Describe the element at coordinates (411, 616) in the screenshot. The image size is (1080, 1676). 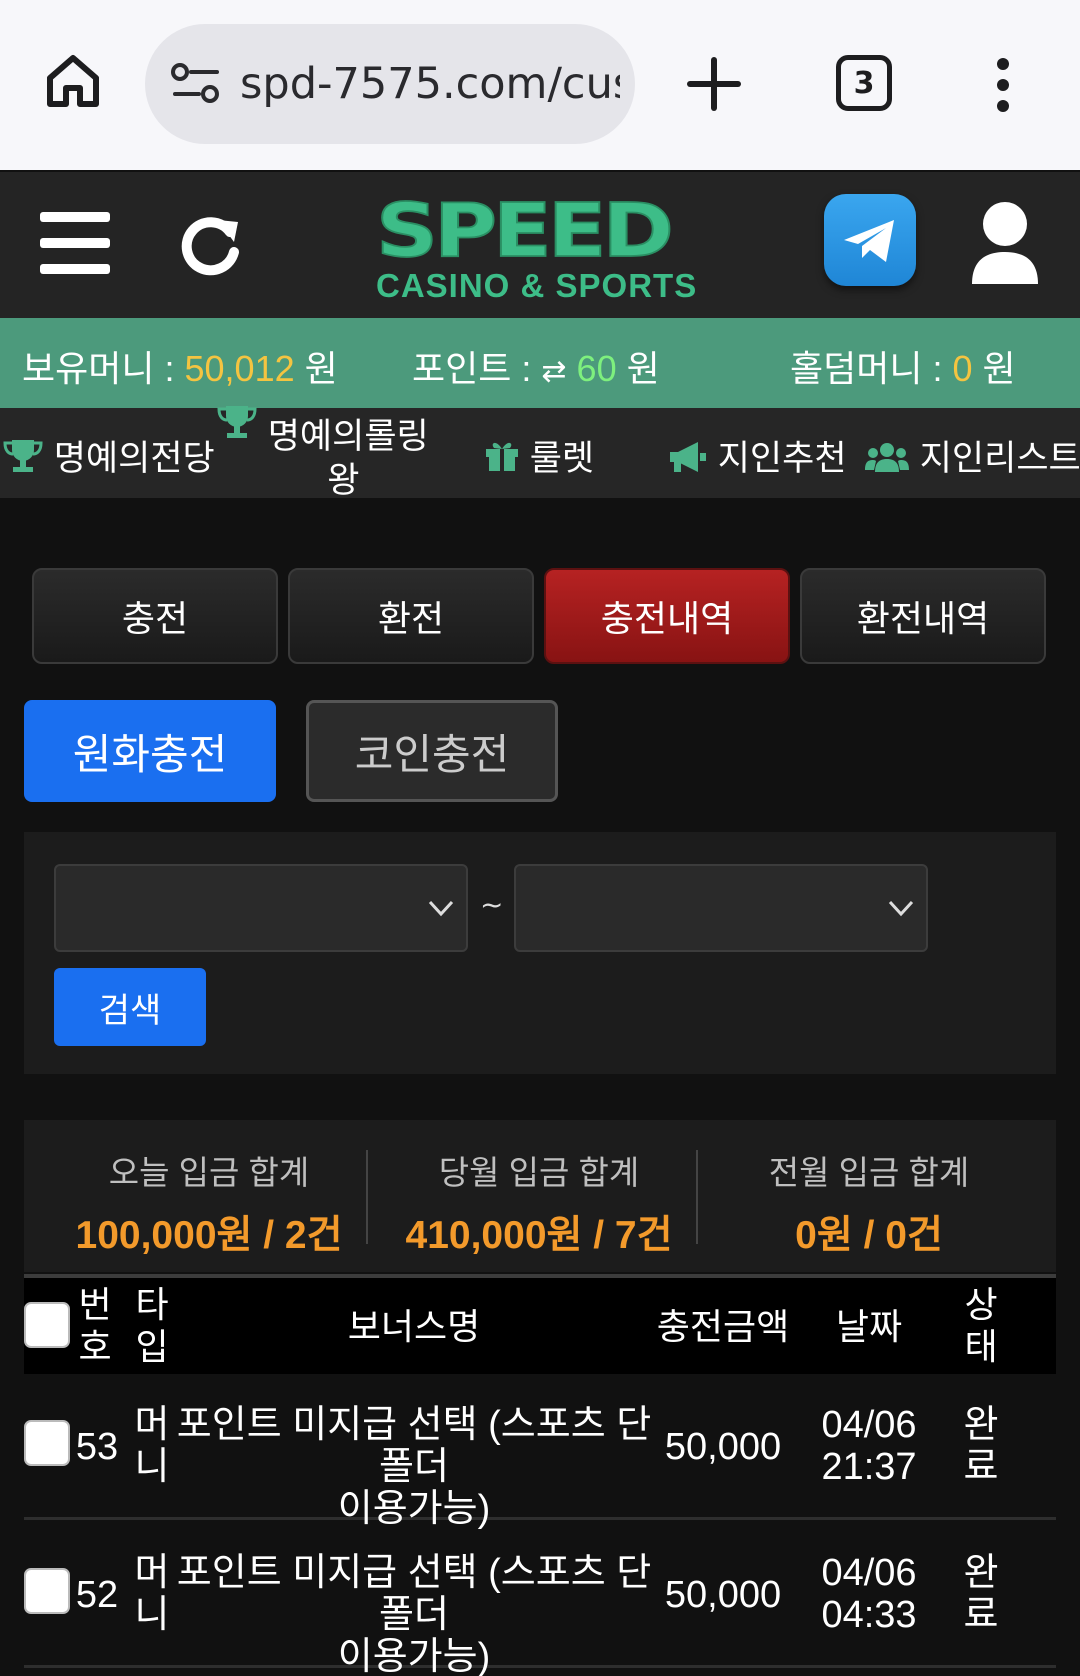
I see `tab-withdraw: 환전` at that location.